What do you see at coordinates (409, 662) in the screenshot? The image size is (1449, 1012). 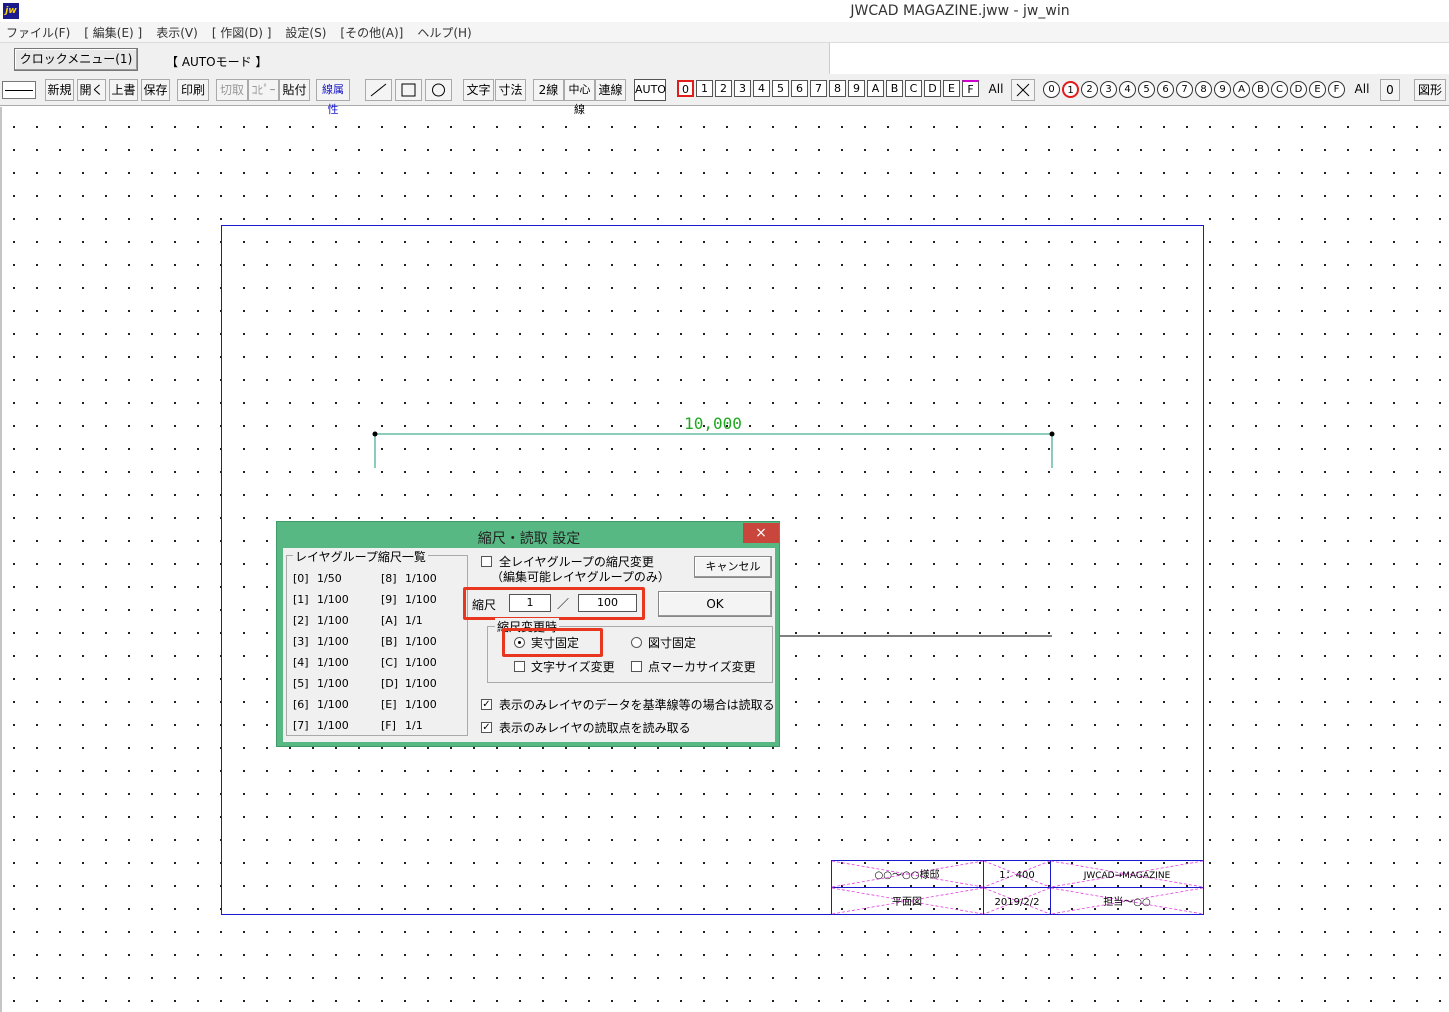 I see `layer-group-scale-row: [C] 1/100` at bounding box center [409, 662].